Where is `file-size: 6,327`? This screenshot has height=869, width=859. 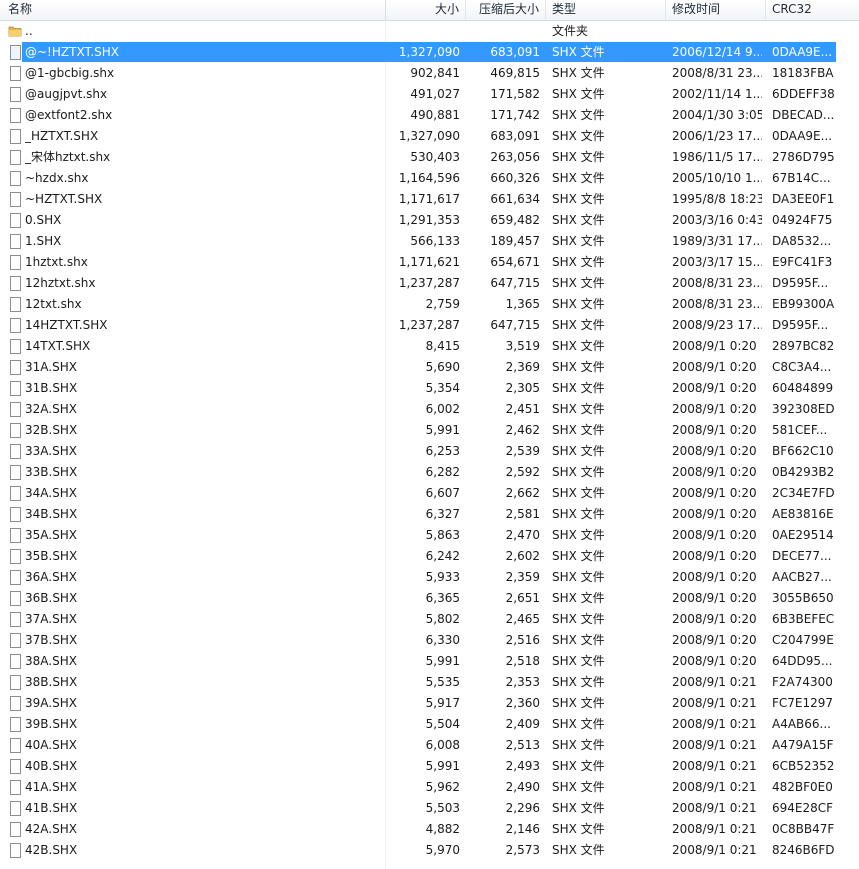 file-size: 6,327 is located at coordinates (442, 514).